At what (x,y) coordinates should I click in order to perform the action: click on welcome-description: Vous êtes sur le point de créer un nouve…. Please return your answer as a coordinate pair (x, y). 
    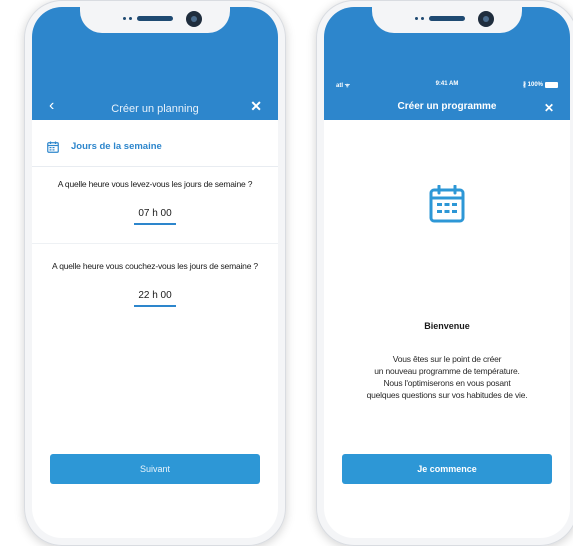
    Looking at the image, I should click on (447, 377).